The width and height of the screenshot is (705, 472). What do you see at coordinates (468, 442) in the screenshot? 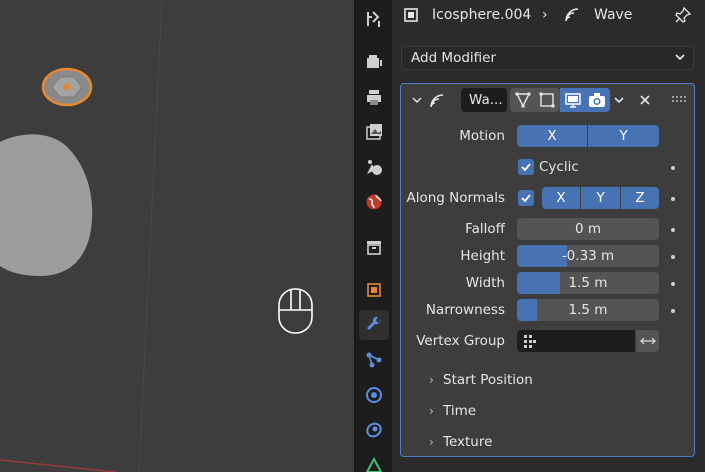
I see `subpanel-label: Texture` at bounding box center [468, 442].